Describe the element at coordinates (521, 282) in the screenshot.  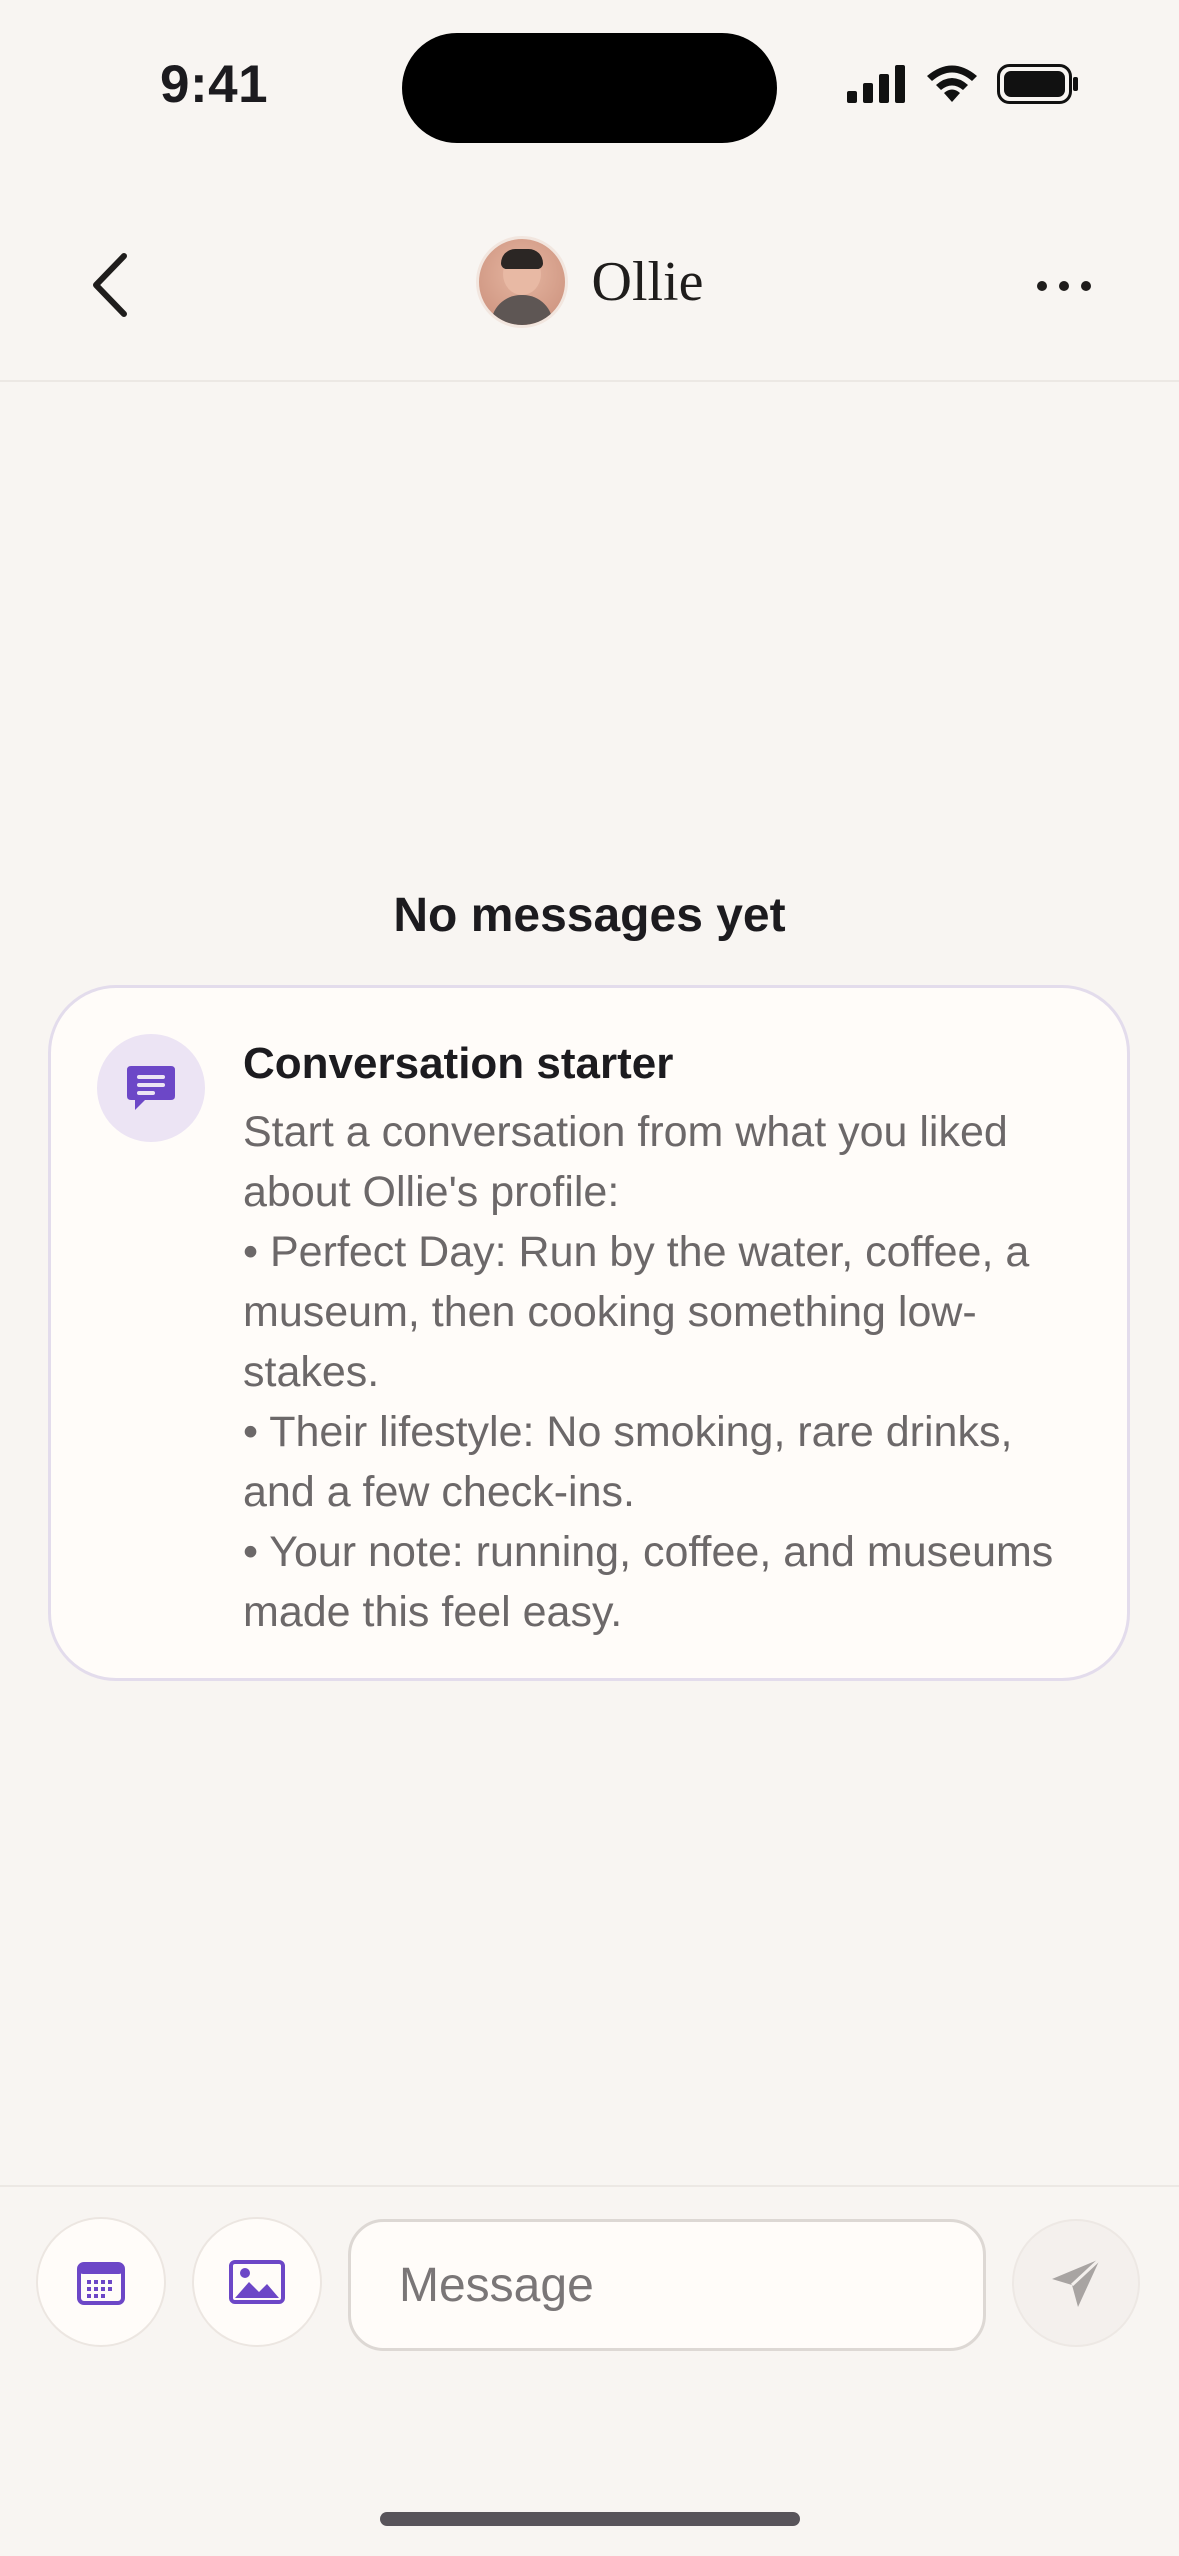
I see `avatar` at that location.